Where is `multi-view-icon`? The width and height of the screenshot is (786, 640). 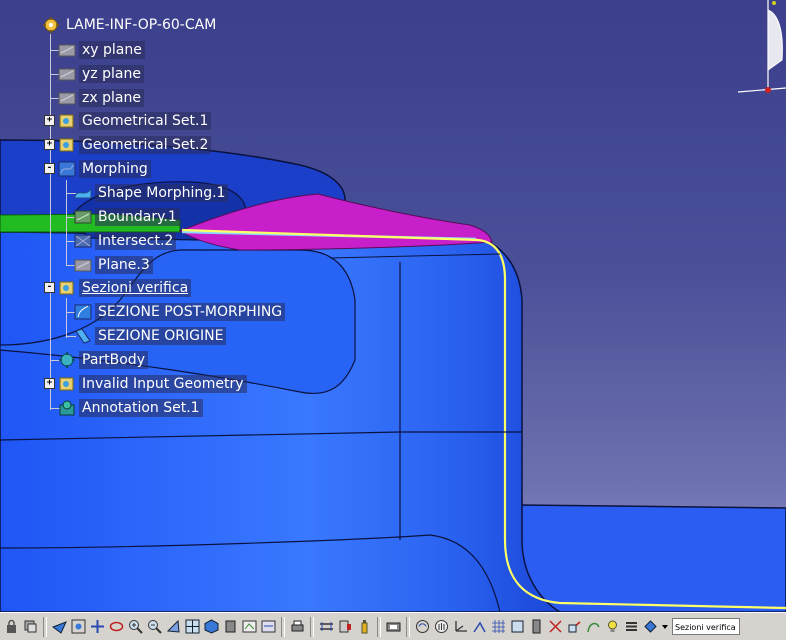
multi-view-icon is located at coordinates (192, 627).